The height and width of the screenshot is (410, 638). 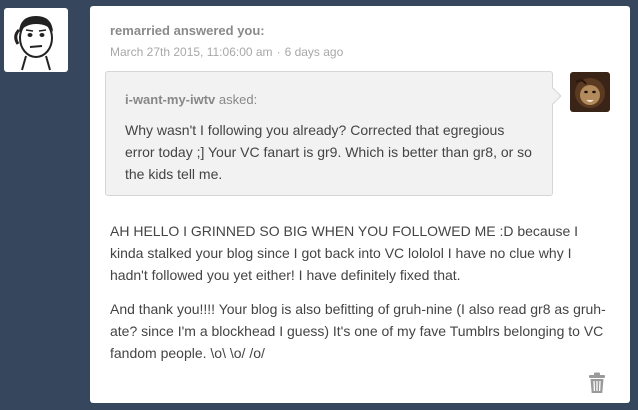 I want to click on post-action-label: answered you:, so click(x=219, y=30).